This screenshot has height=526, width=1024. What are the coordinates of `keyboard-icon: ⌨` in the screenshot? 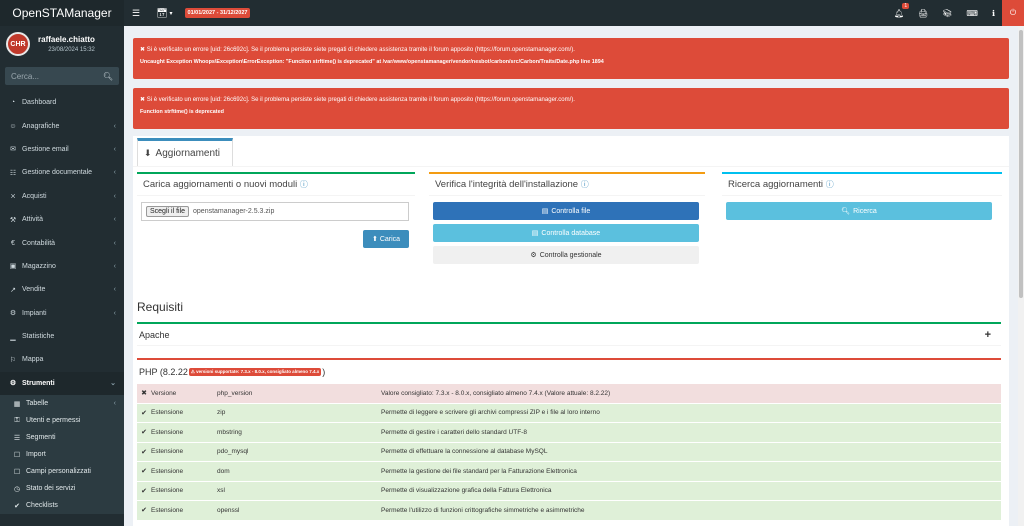 It's located at (972, 13).